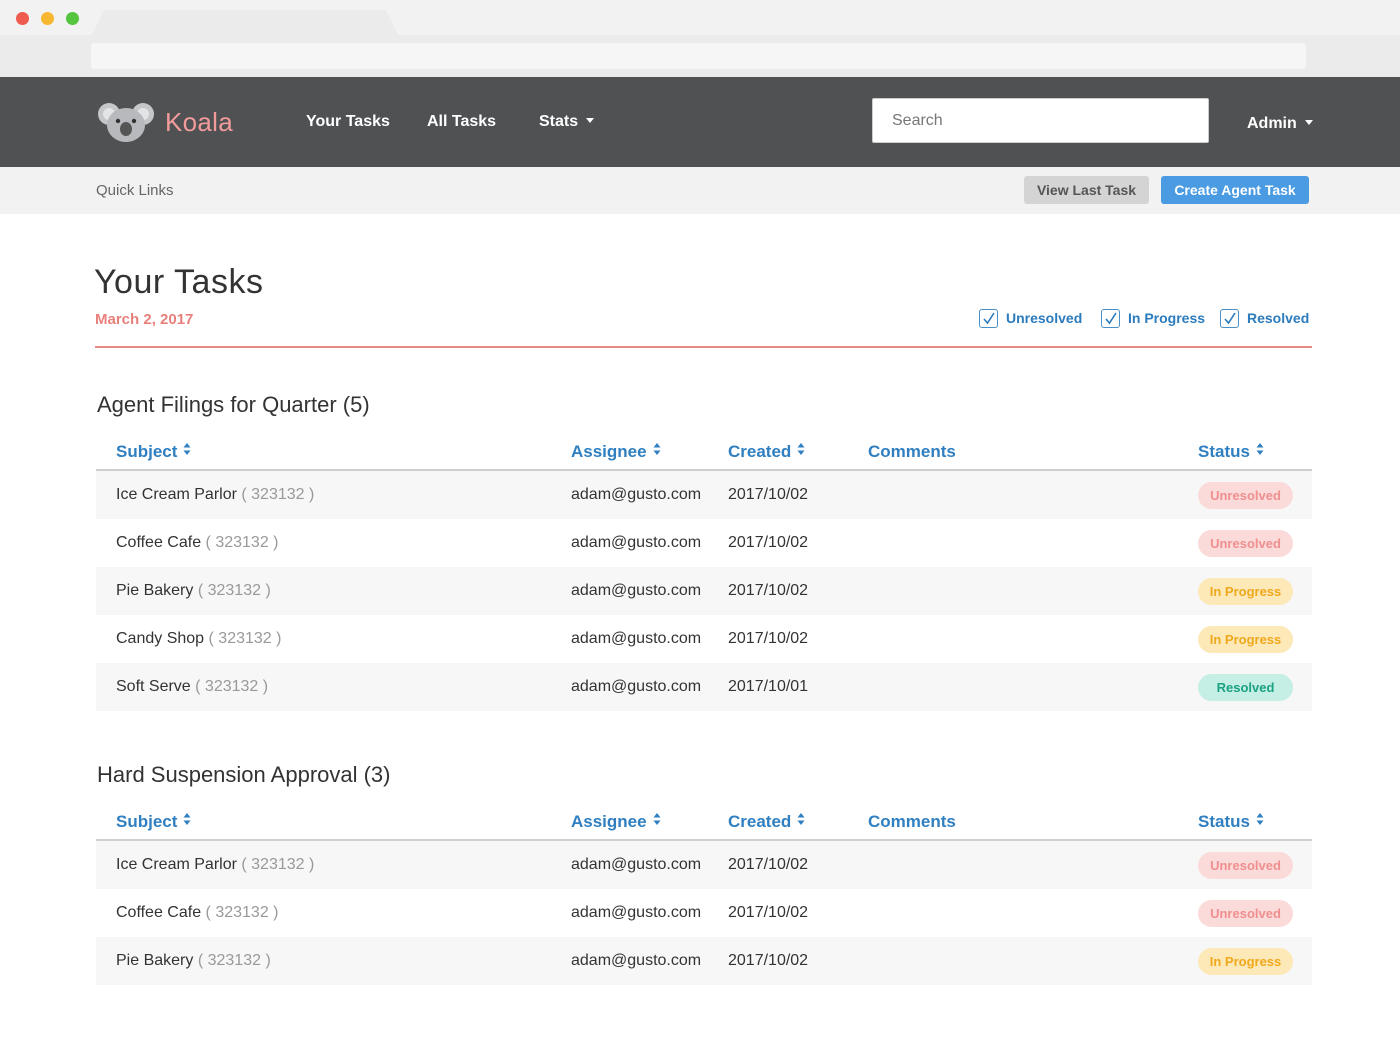 The image size is (1400, 1050). Describe the element at coordinates (704, 821) in the screenshot. I see `table-header: Subject Assignee Created Comments Status` at that location.